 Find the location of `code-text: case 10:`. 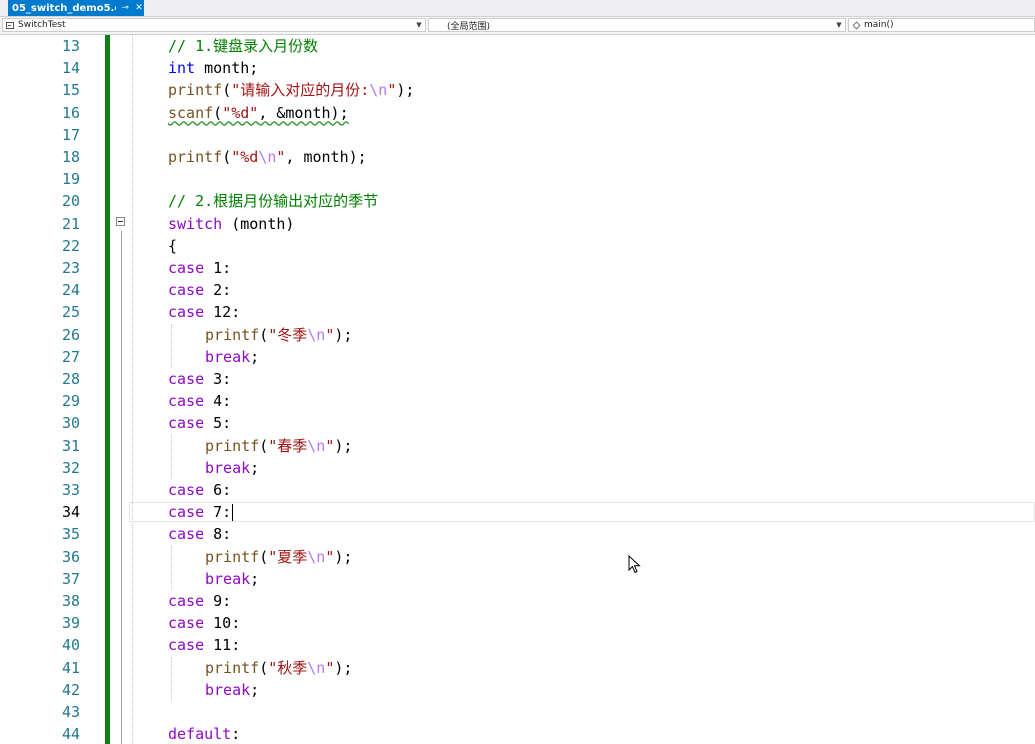

code-text: case 10: is located at coordinates (204, 623).